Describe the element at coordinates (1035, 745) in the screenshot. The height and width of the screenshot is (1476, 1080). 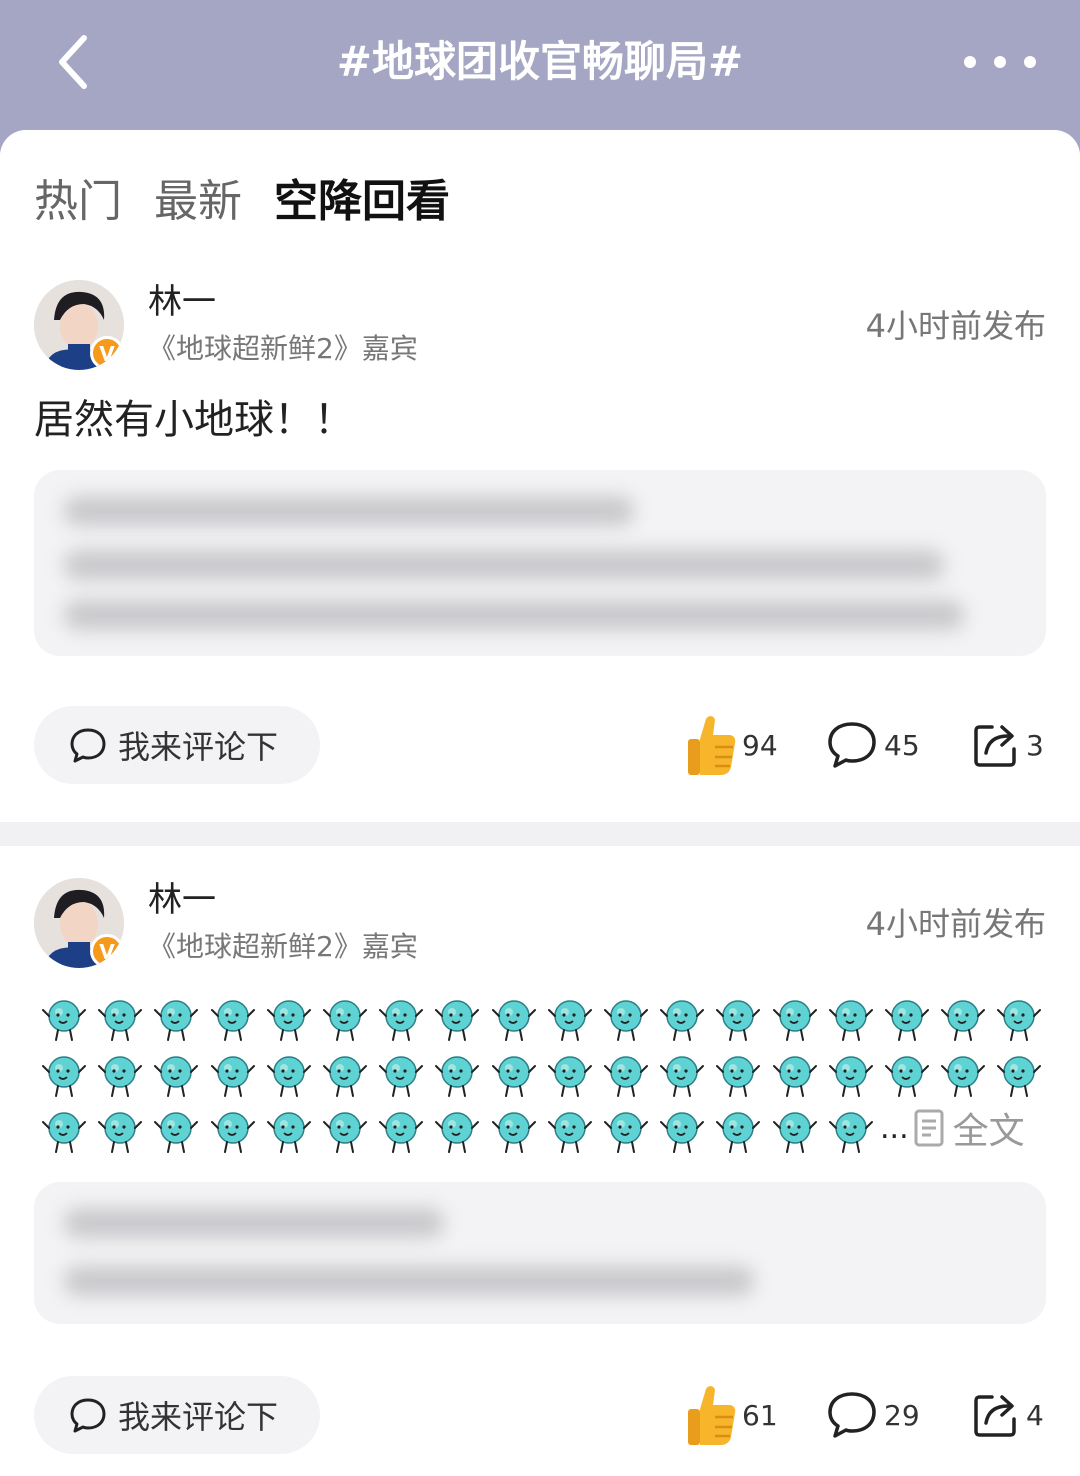
I see `share-count: 3` at that location.